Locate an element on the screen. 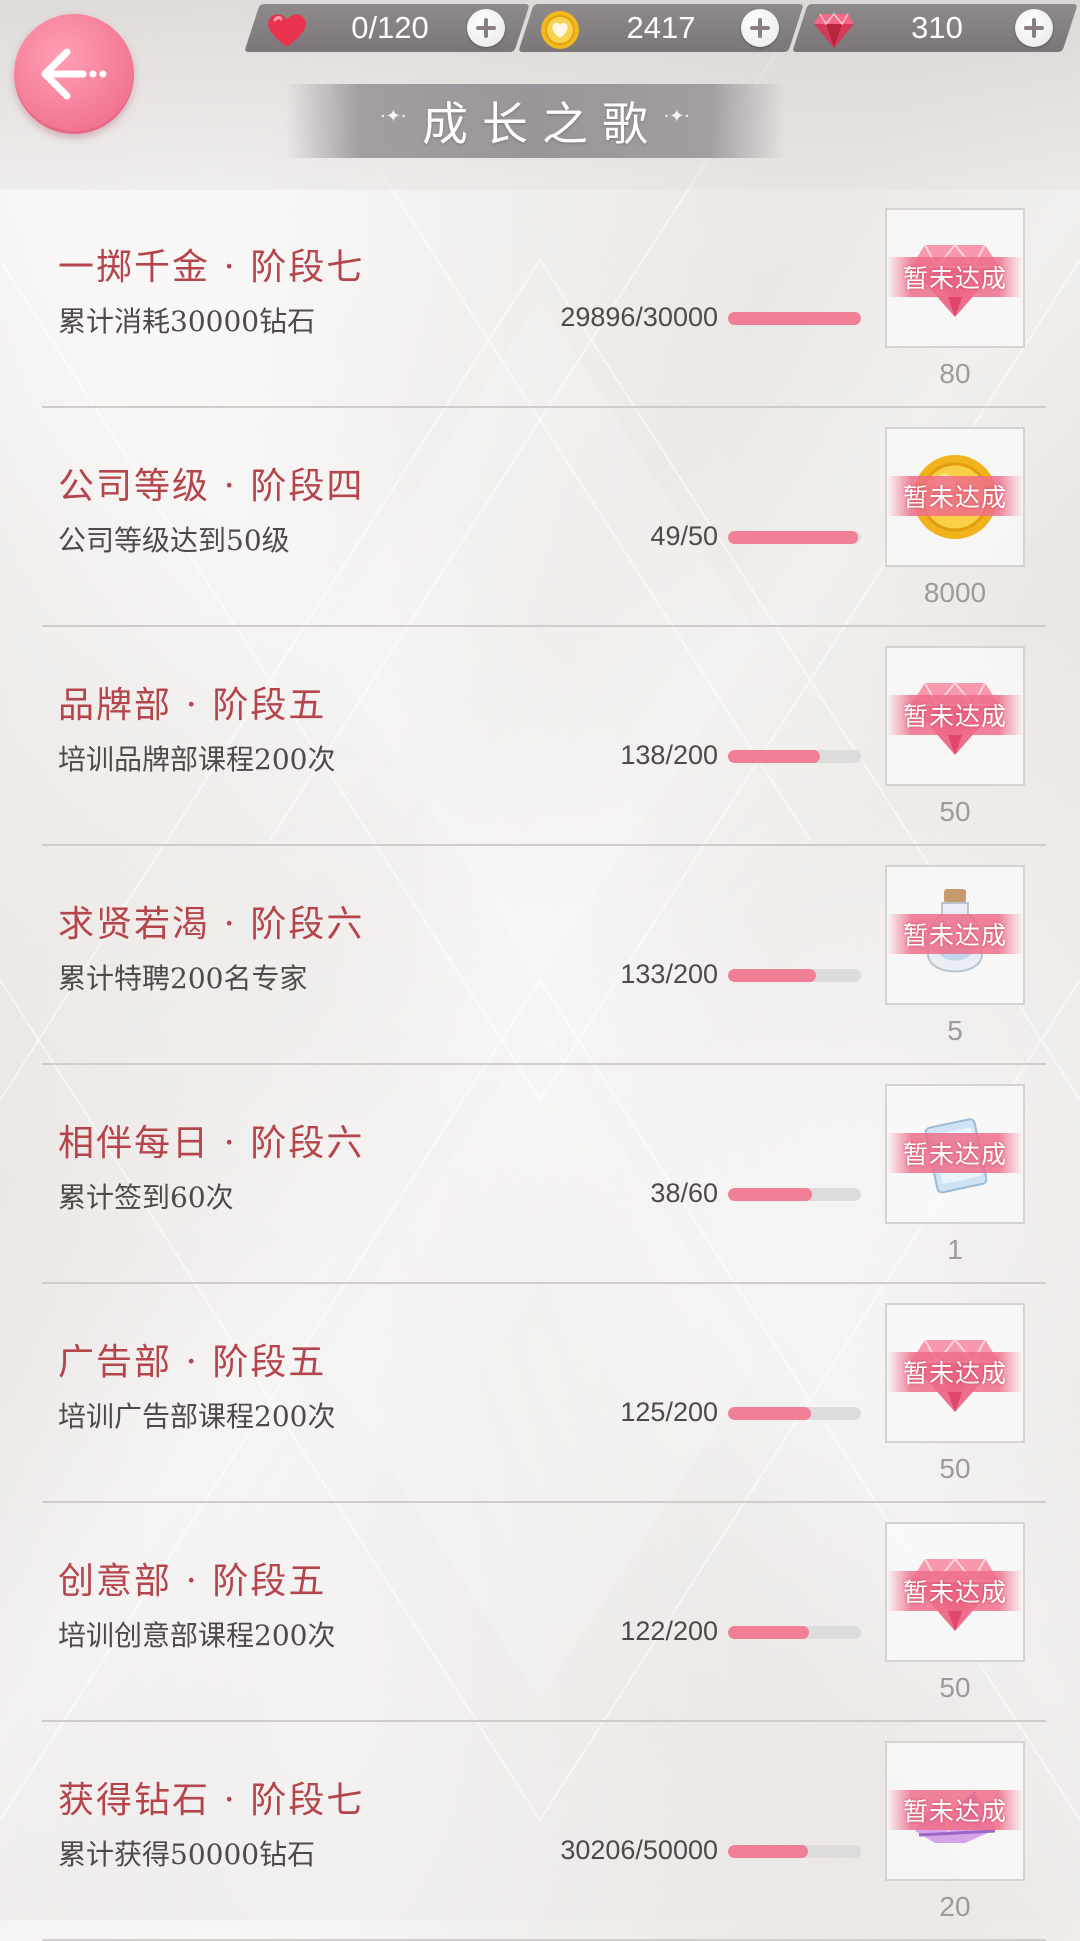 The width and height of the screenshot is (1080, 1941). progress-text: 49/50 is located at coordinates (684, 536).